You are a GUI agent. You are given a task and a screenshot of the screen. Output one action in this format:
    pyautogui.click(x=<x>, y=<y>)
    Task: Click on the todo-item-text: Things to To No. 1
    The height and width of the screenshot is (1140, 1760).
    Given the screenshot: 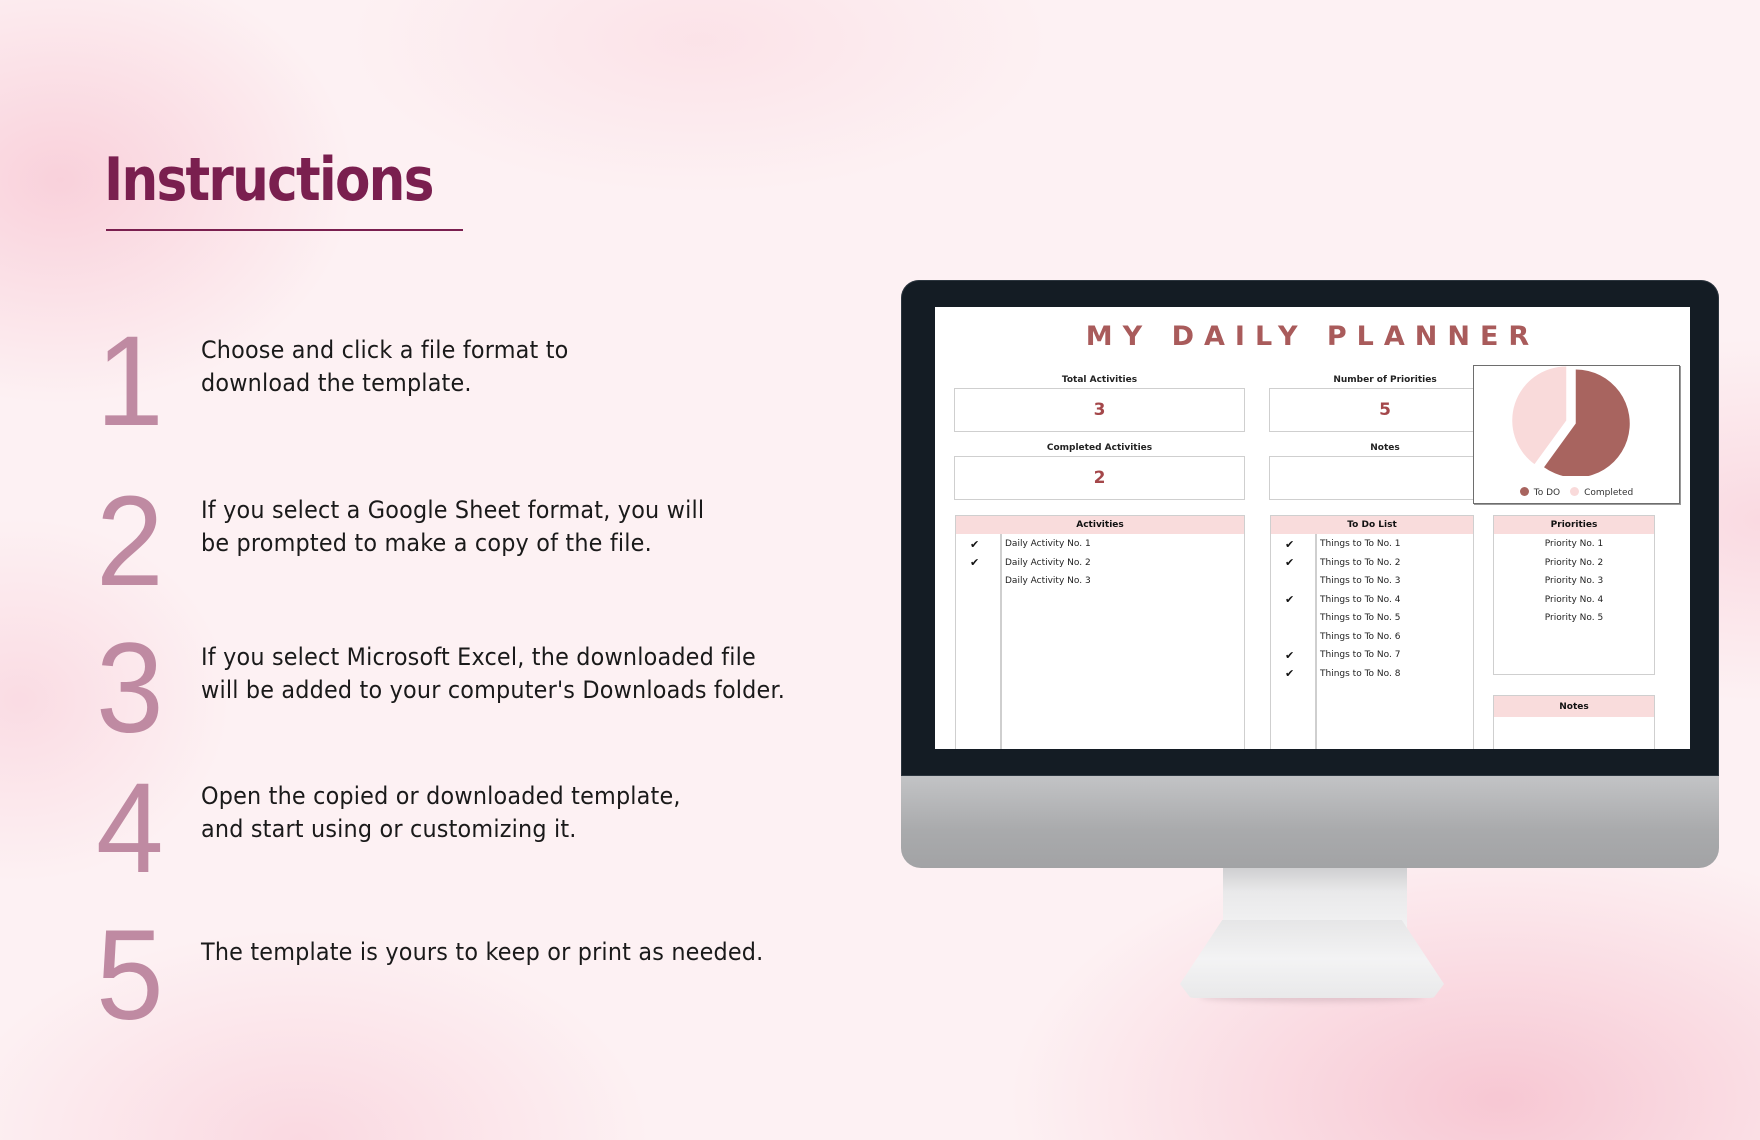 What is the action you would take?
    pyautogui.click(x=1360, y=544)
    